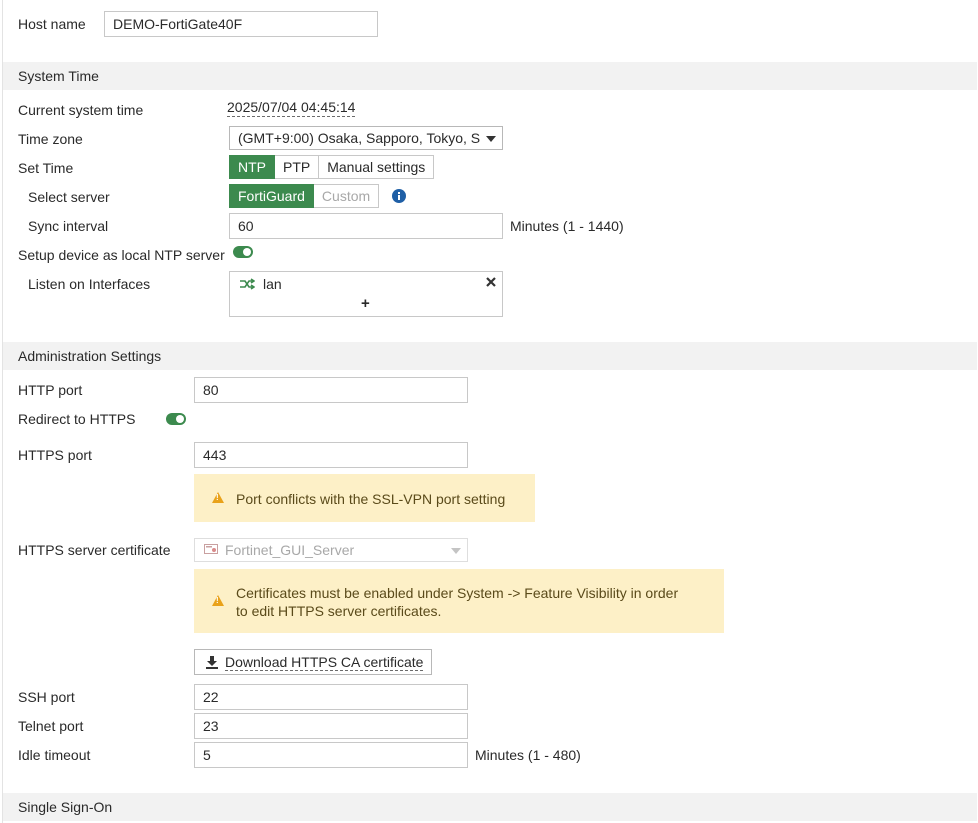 The height and width of the screenshot is (823, 978). I want to click on certificate-icon, so click(211, 549).